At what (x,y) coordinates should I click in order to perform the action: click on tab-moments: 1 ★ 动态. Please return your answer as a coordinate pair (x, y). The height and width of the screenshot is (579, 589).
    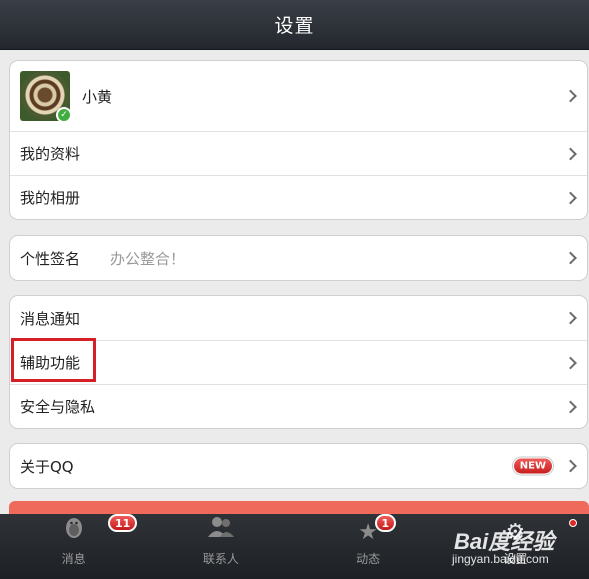
    Looking at the image, I should click on (368, 546).